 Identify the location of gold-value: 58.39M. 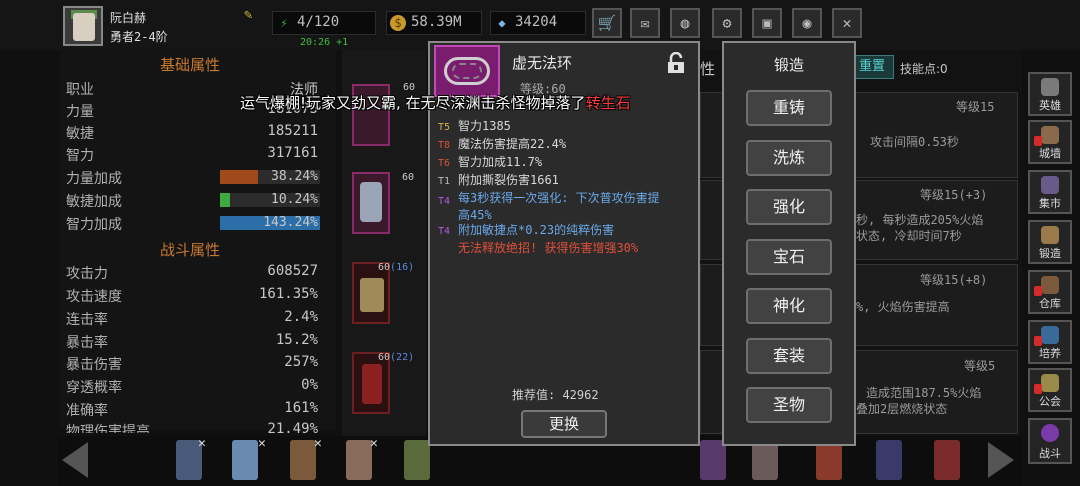
(436, 22).